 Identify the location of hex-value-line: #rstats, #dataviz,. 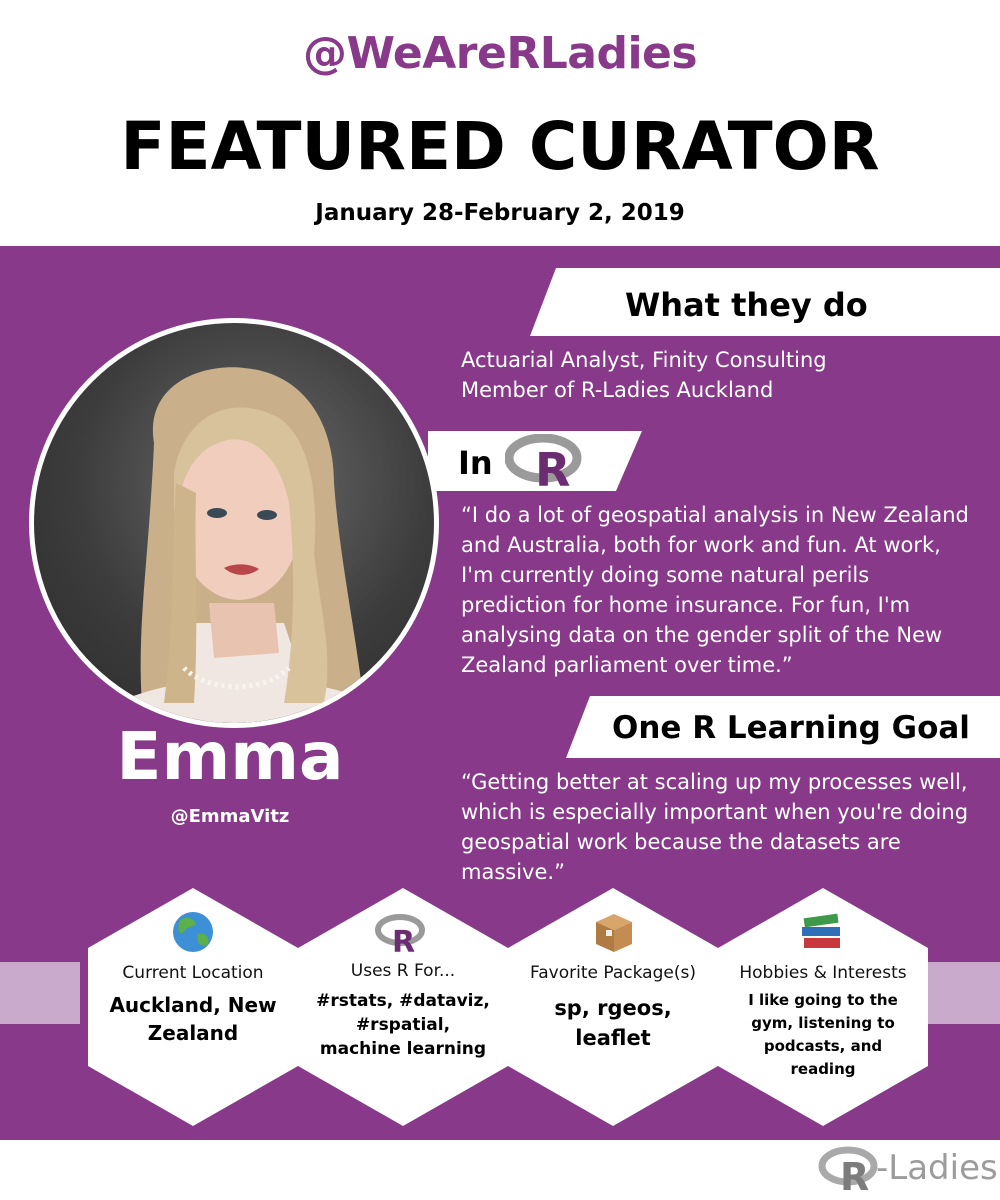
(403, 1001).